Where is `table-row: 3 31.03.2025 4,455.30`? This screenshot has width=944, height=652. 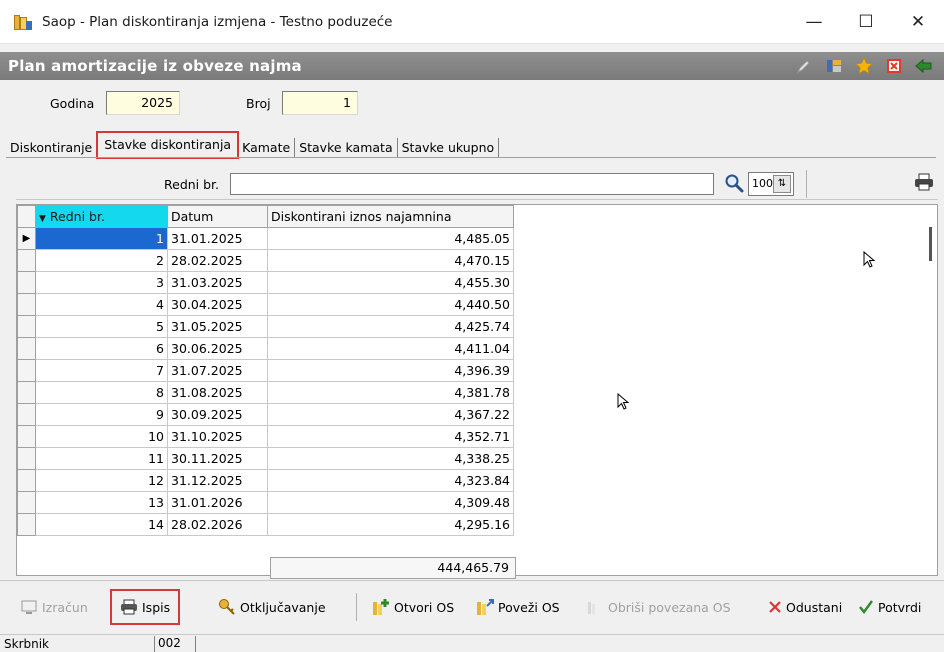
table-row: 3 31.03.2025 4,455.30 is located at coordinates (265, 282).